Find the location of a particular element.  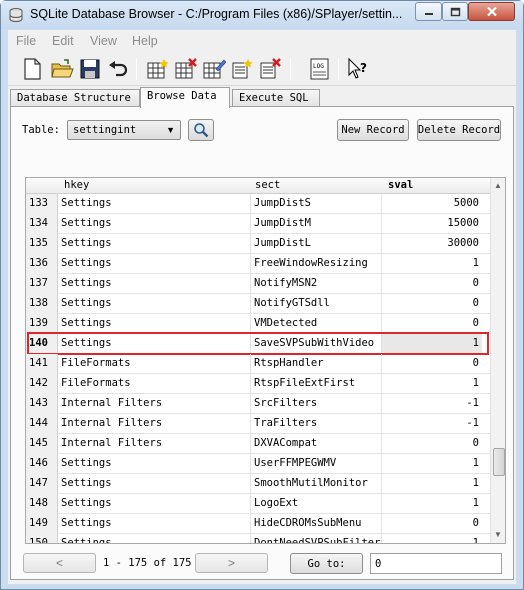

table-row: 141 FileFormats RtspHandler 0 is located at coordinates (258, 364).